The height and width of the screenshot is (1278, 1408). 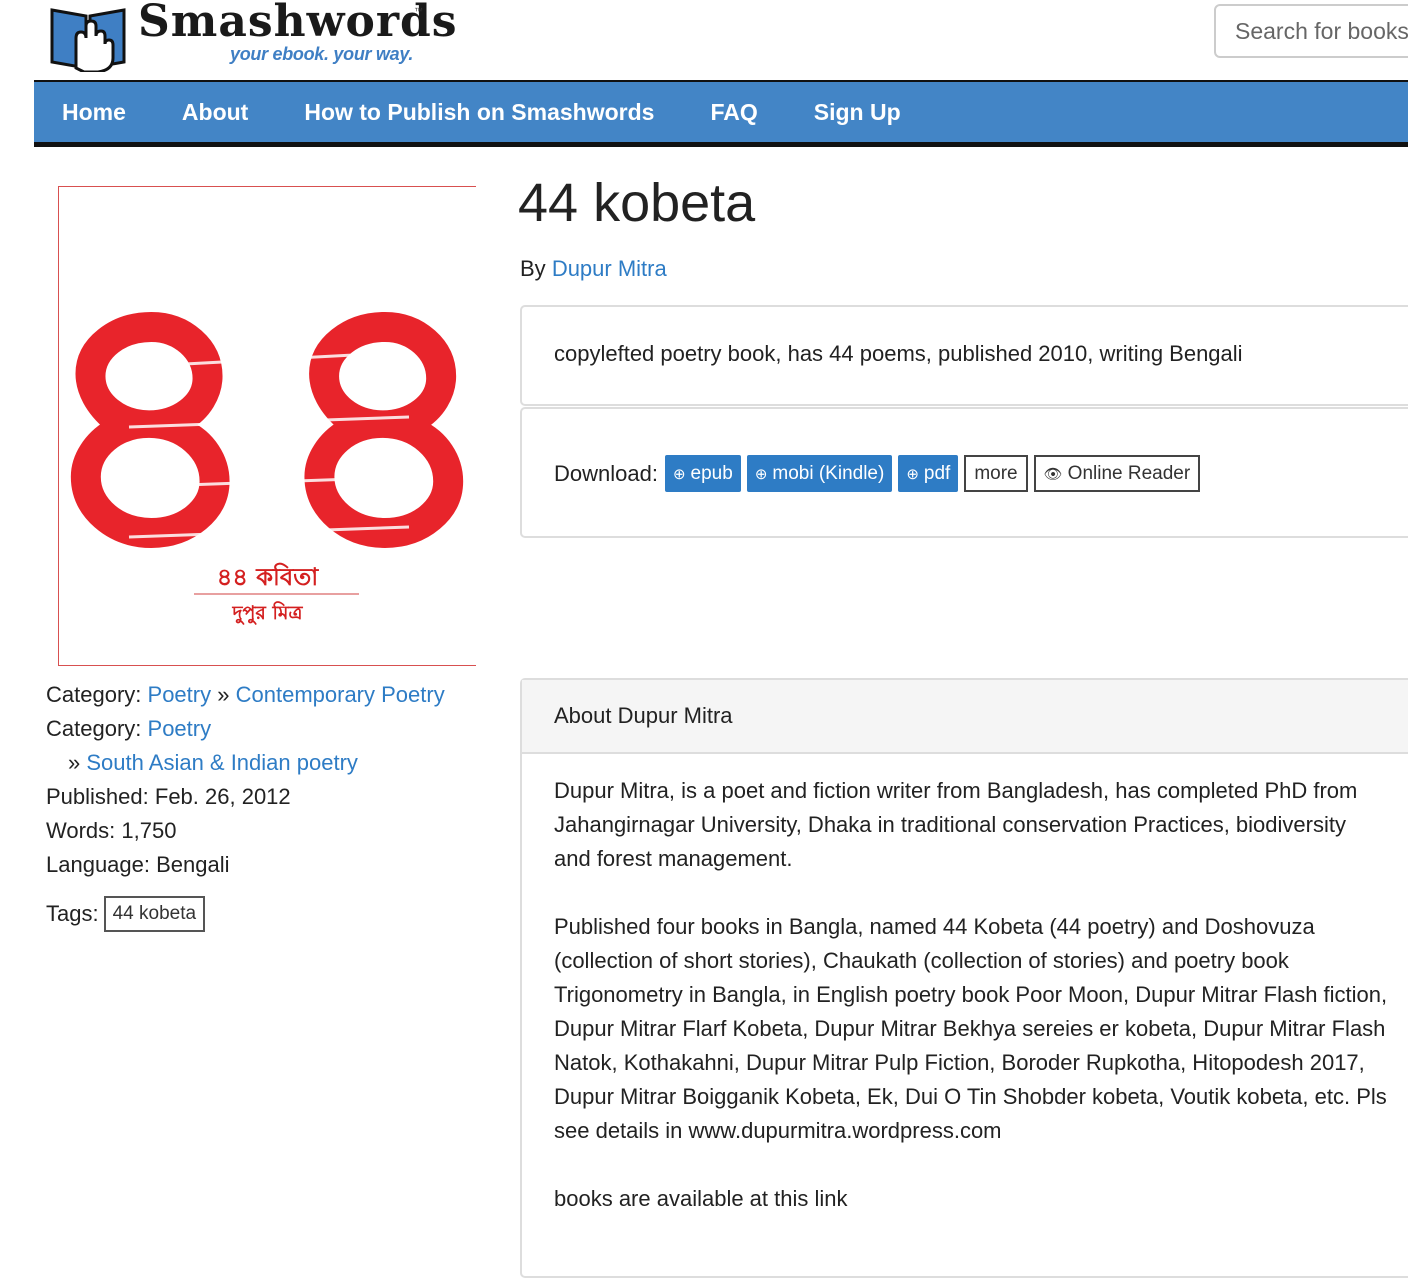 I want to click on subcategory-row: » South Asian & Indian poetry, so click(x=266, y=763).